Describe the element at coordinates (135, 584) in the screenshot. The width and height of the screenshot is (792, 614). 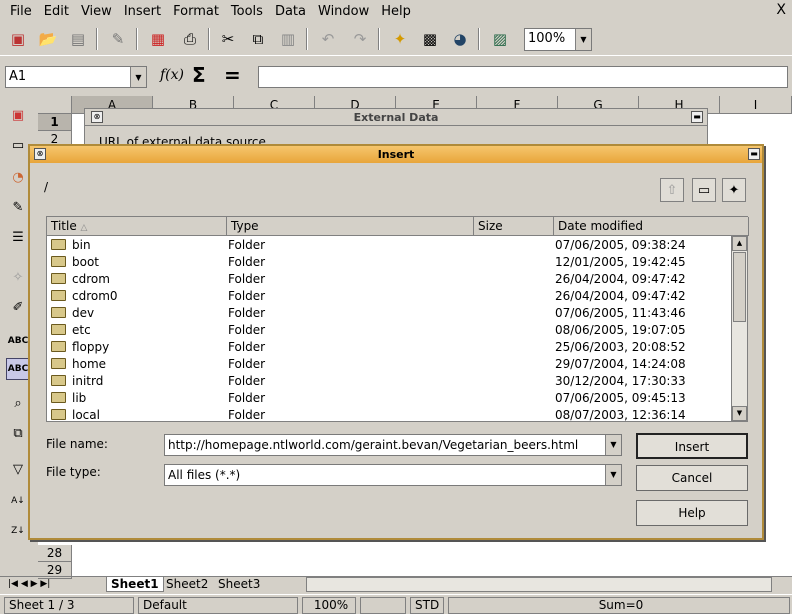
I see `tab-sheet1: Sheet1` at that location.